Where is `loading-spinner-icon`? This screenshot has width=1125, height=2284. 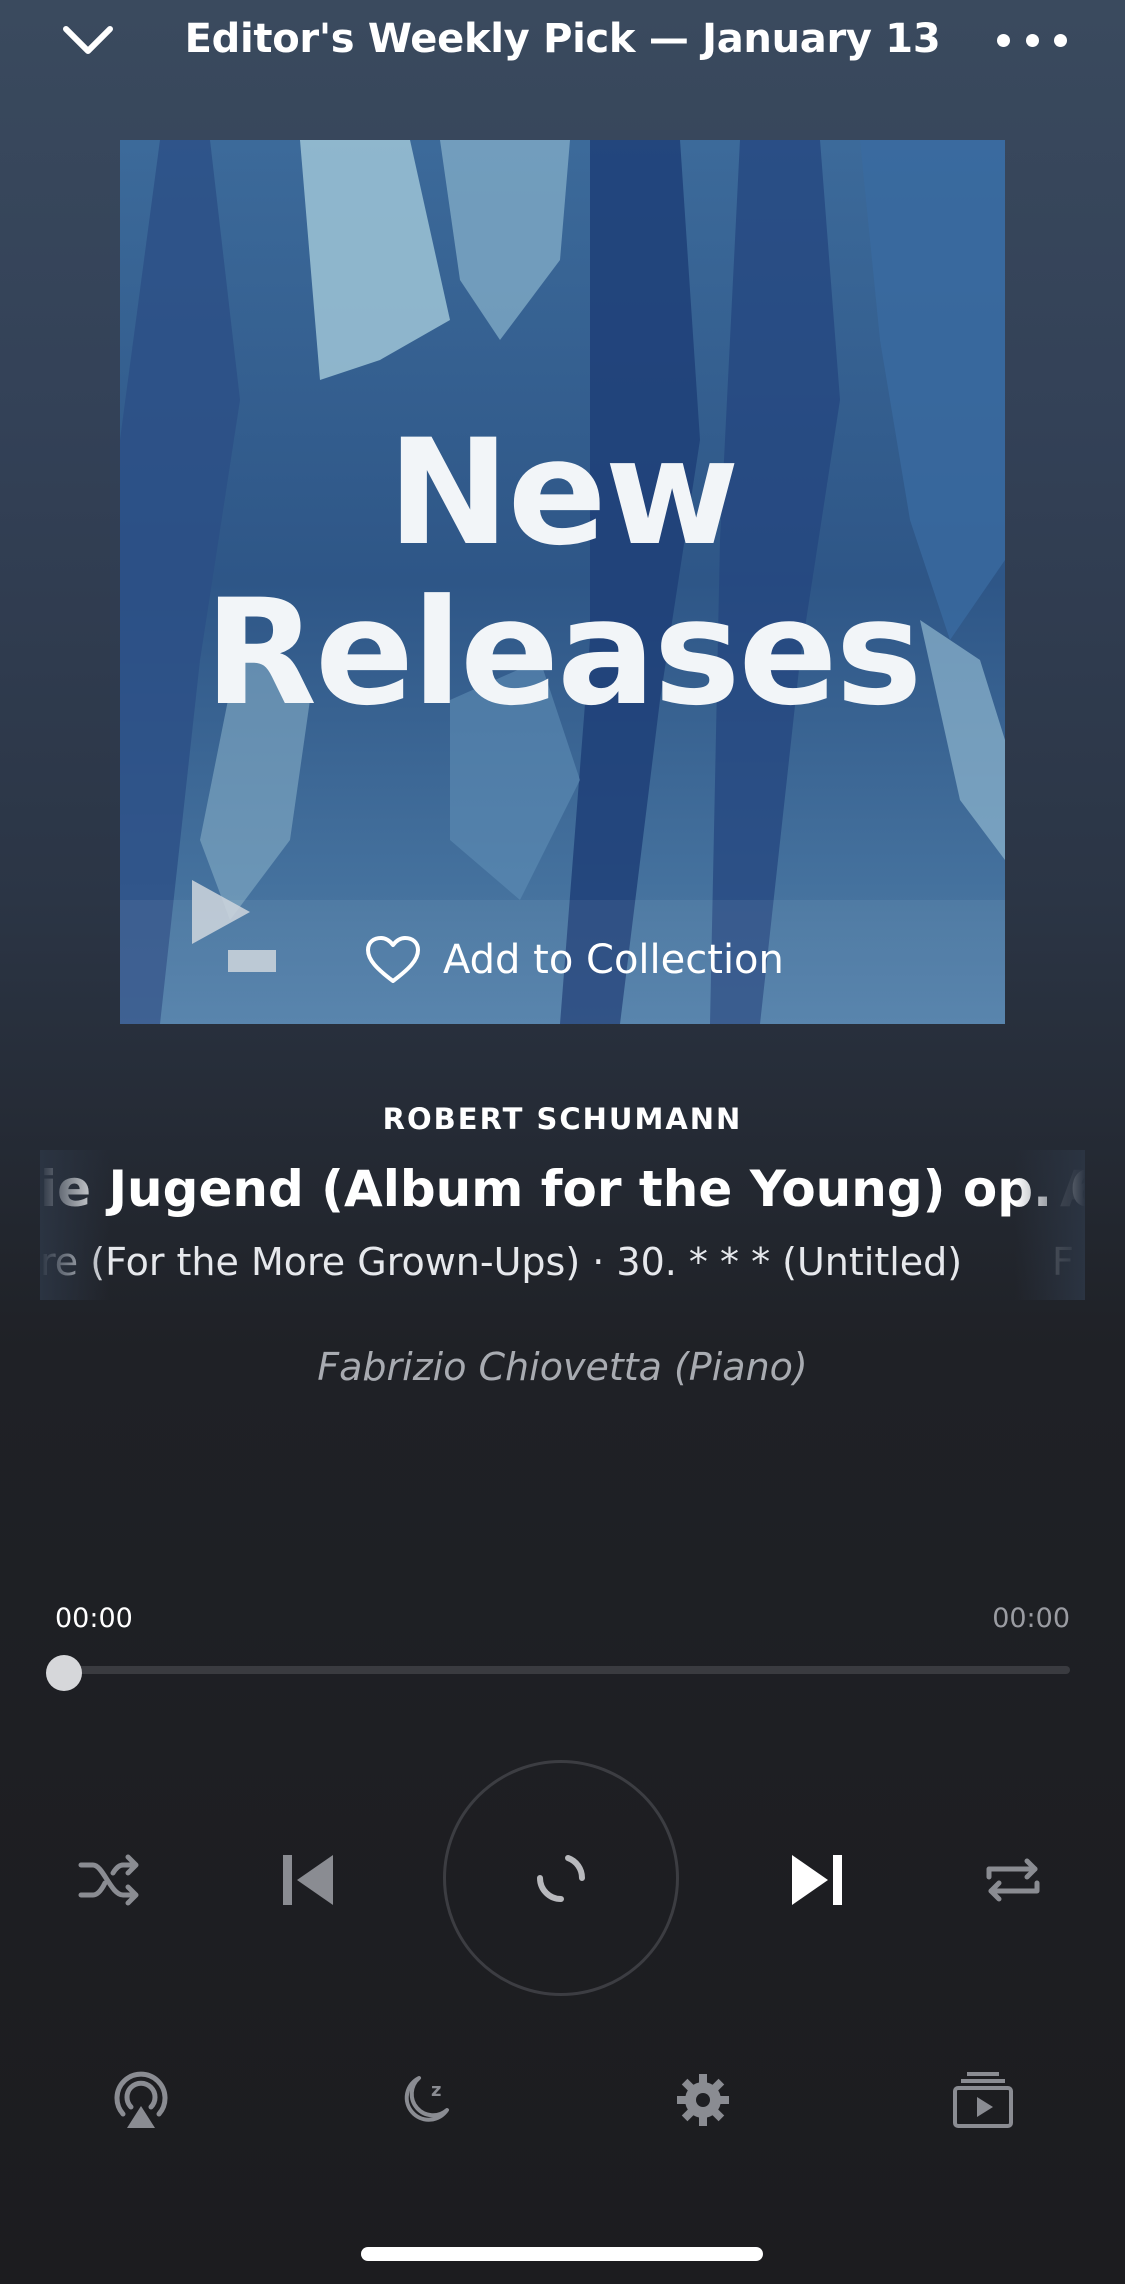 loading-spinner-icon is located at coordinates (561, 1878).